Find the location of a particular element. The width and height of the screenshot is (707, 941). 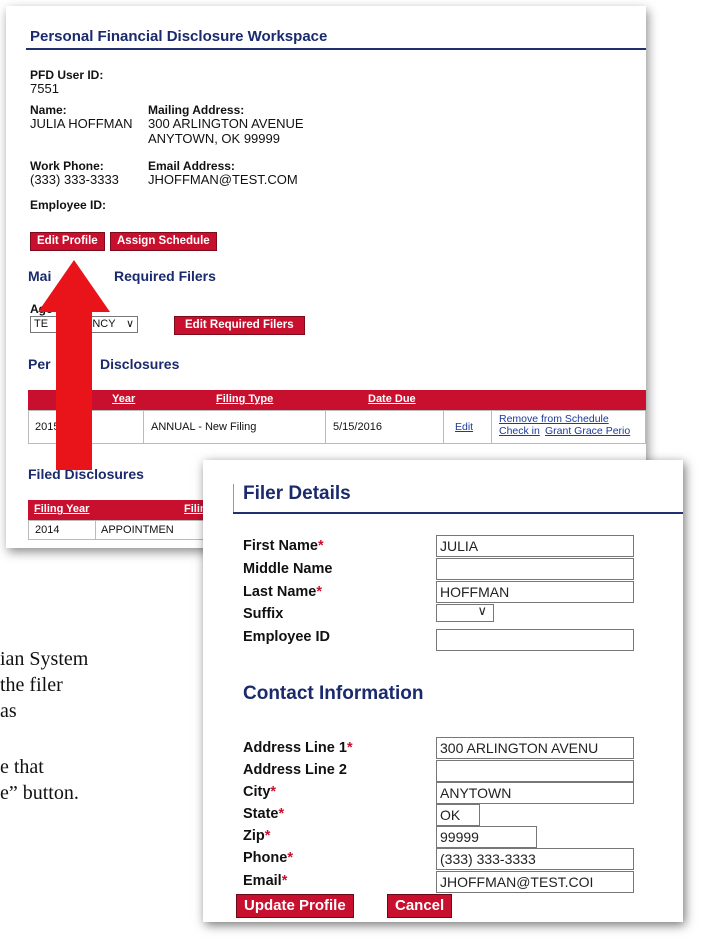

row-filing-type: ANNUAL - New Filing is located at coordinates (204, 427).